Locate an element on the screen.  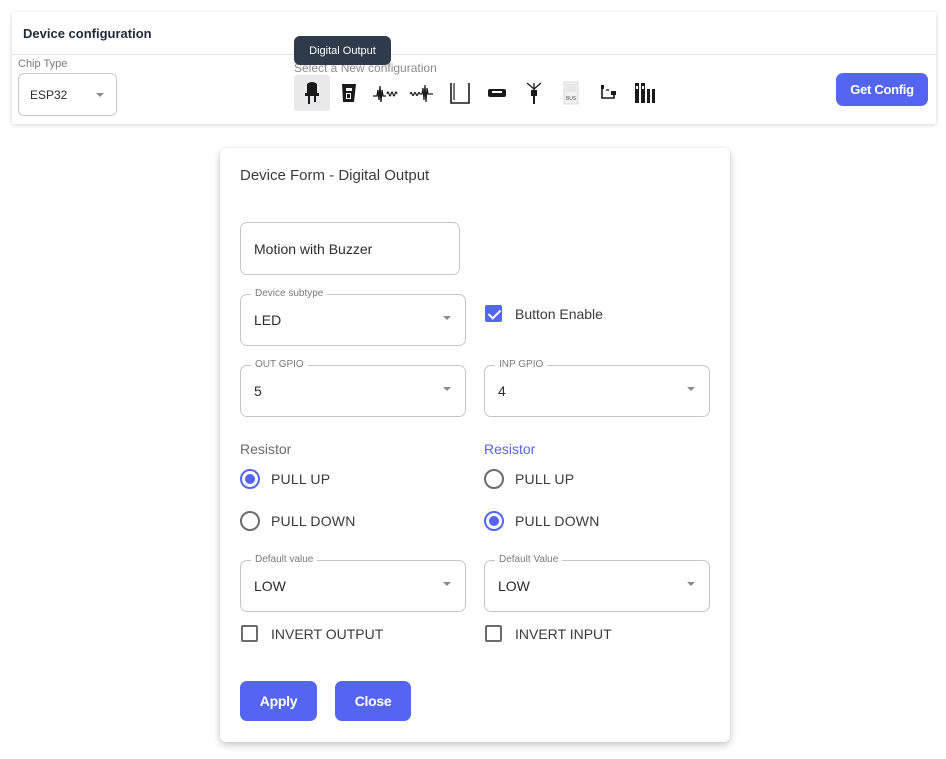
device-subtype-label: Device subtype is located at coordinates (289, 294).